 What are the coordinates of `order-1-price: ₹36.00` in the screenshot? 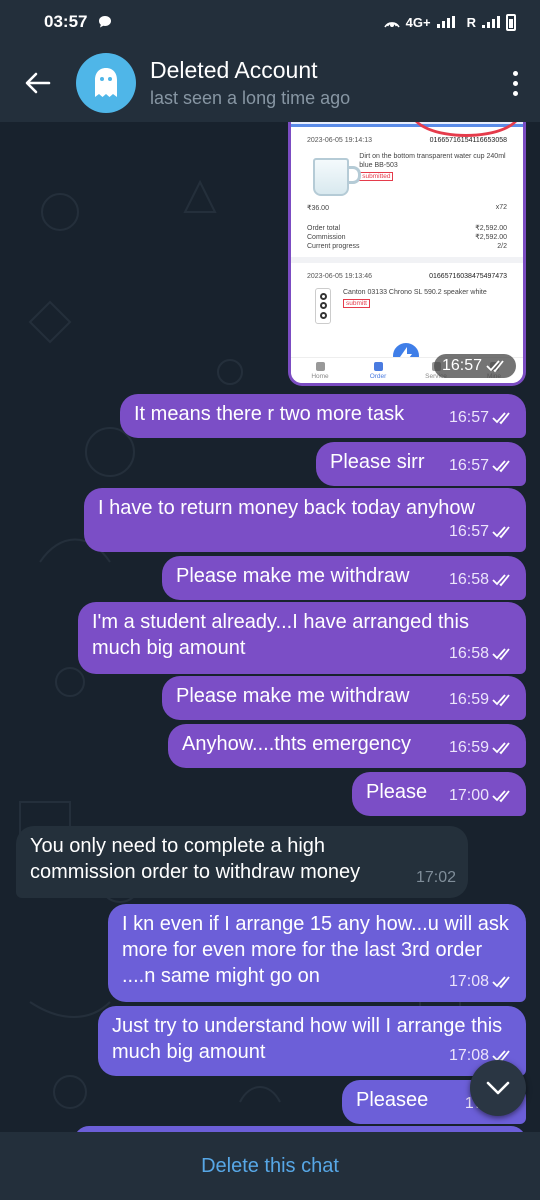 It's located at (318, 208).